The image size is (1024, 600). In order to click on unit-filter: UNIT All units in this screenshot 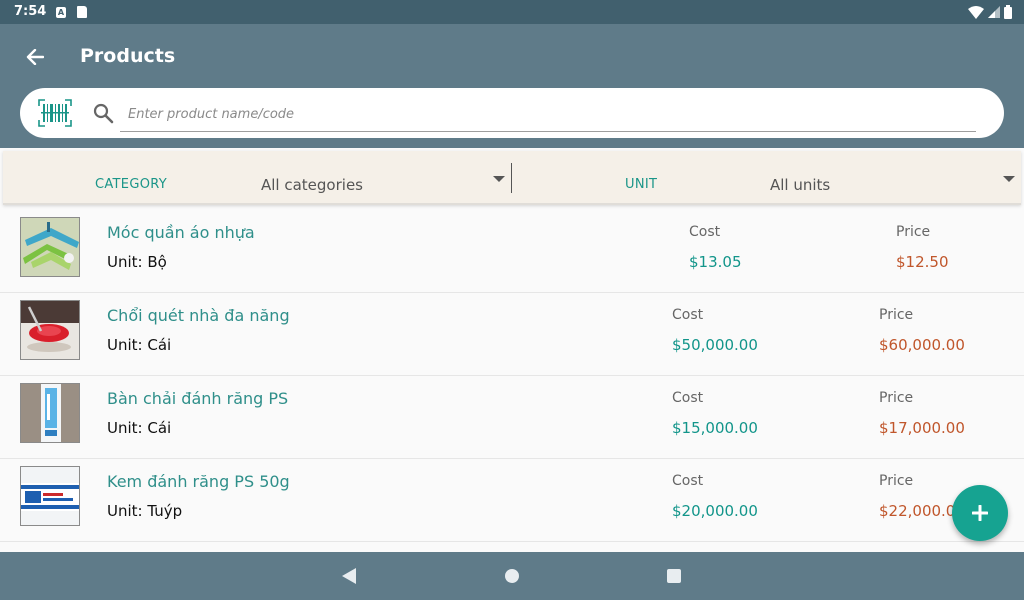, I will do `click(766, 178)`.